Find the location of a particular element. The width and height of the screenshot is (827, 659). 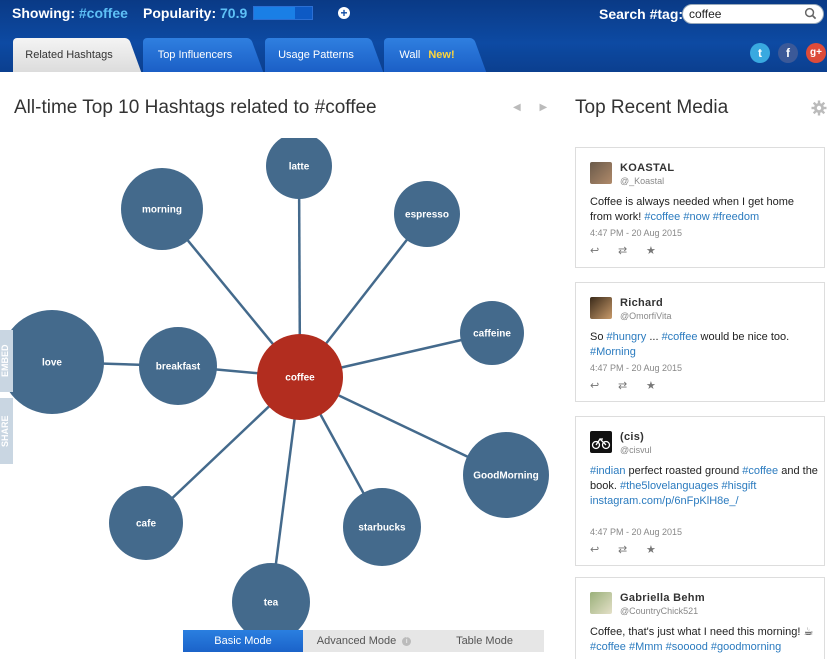

user-handle: @CountryChick521 is located at coordinates (659, 611).